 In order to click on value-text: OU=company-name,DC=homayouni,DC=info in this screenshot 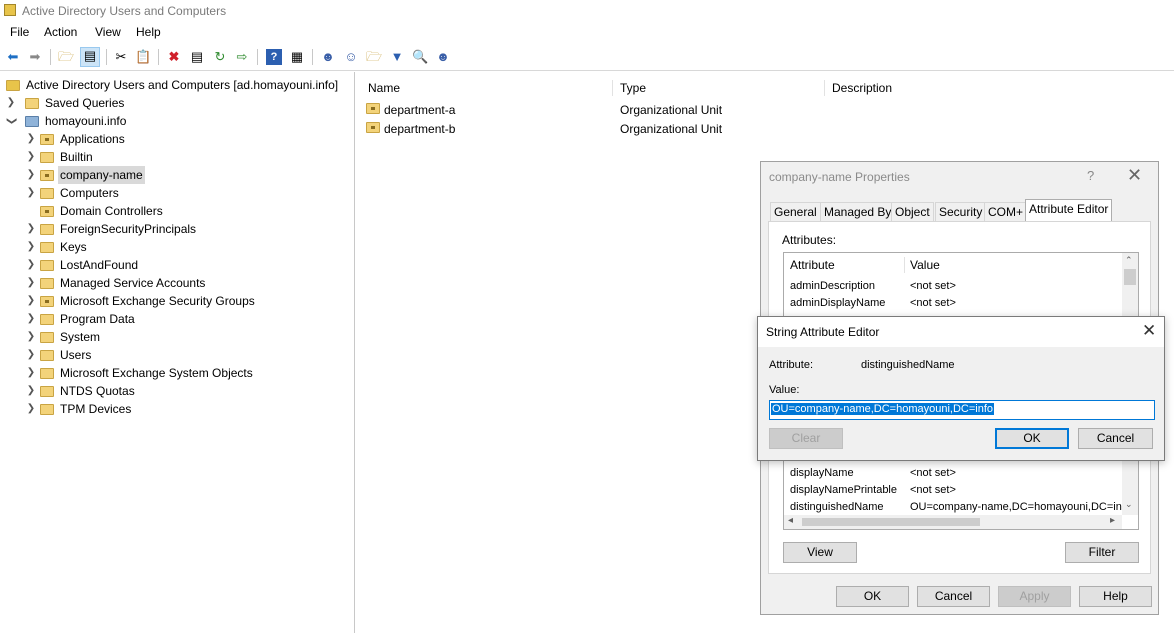, I will do `click(883, 409)`.